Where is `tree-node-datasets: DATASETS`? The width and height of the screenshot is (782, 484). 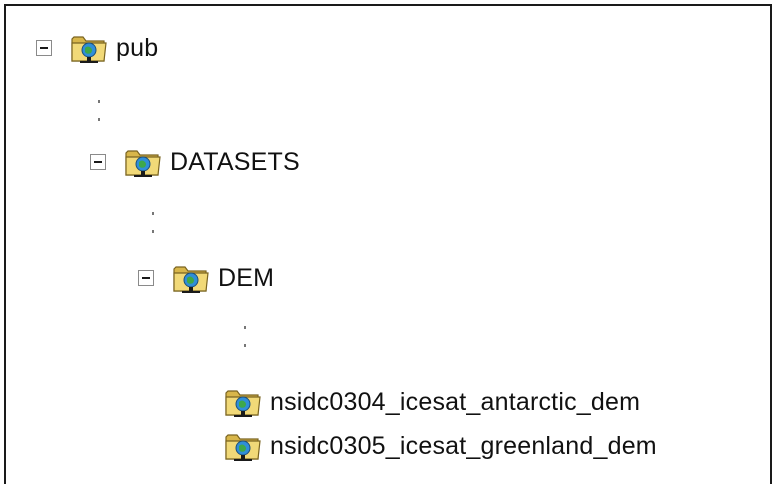
tree-node-datasets: DATASETS is located at coordinates (195, 162).